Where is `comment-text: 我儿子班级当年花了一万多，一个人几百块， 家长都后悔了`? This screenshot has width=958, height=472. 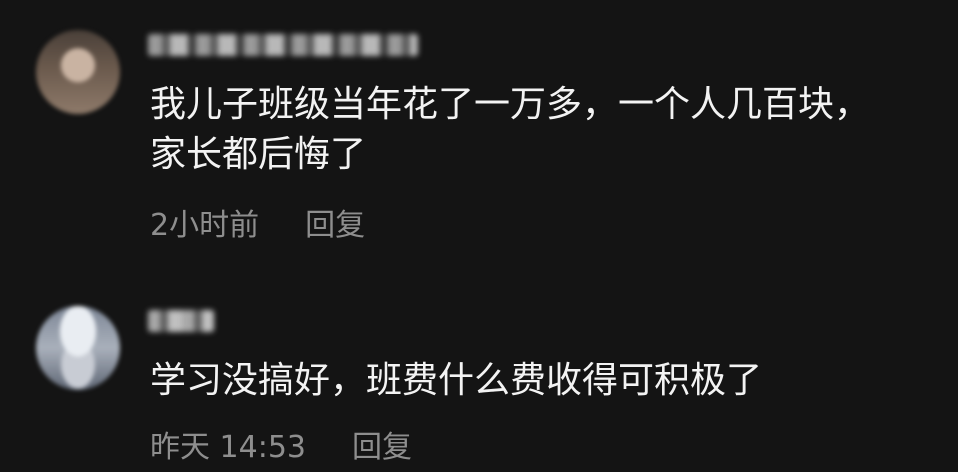 comment-text: 我儿子班级当年花了一万多，一个人几百块， 家长都后悔了 is located at coordinates (510, 129).